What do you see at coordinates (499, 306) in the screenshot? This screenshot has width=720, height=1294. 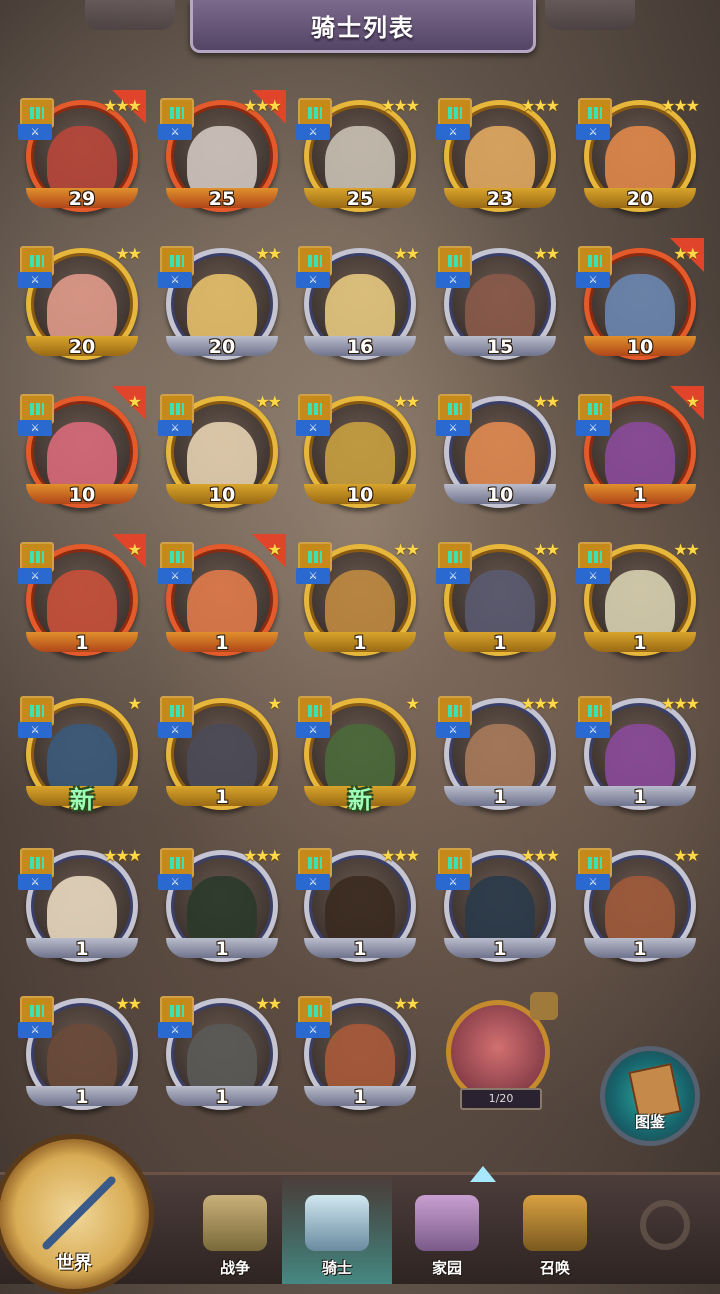 I see `knight-card: ⚔ ★★ 15` at bounding box center [499, 306].